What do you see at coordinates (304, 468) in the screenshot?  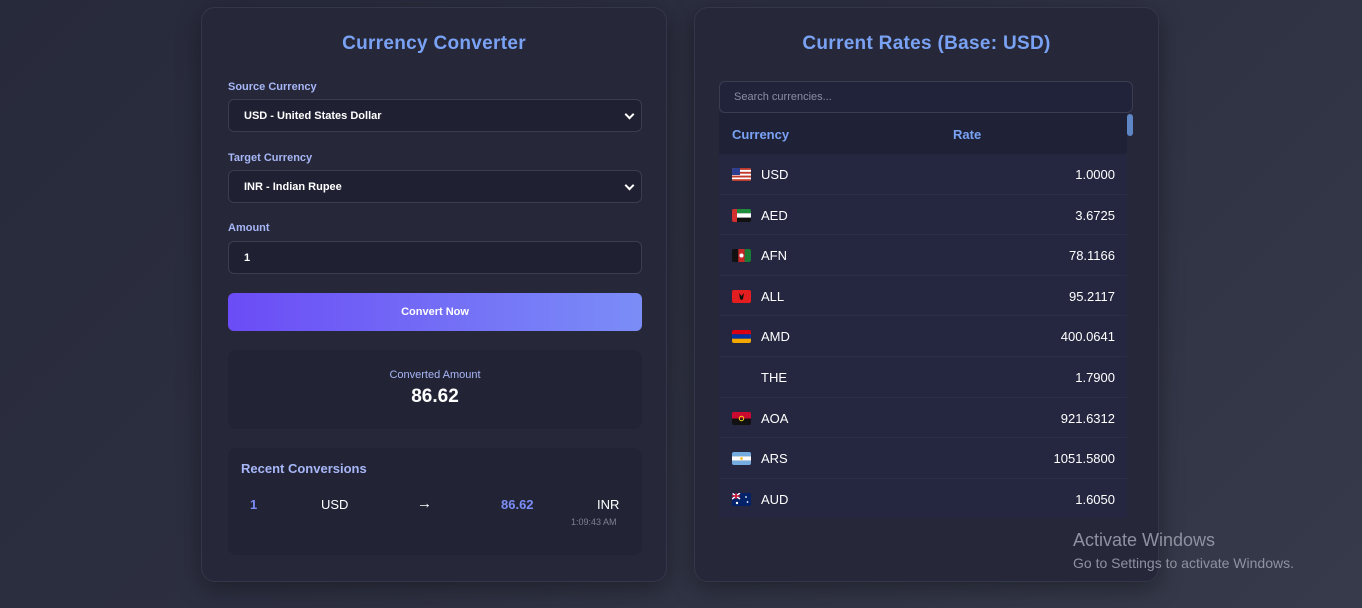 I see `recent-conversions-title: Recent Conversions` at bounding box center [304, 468].